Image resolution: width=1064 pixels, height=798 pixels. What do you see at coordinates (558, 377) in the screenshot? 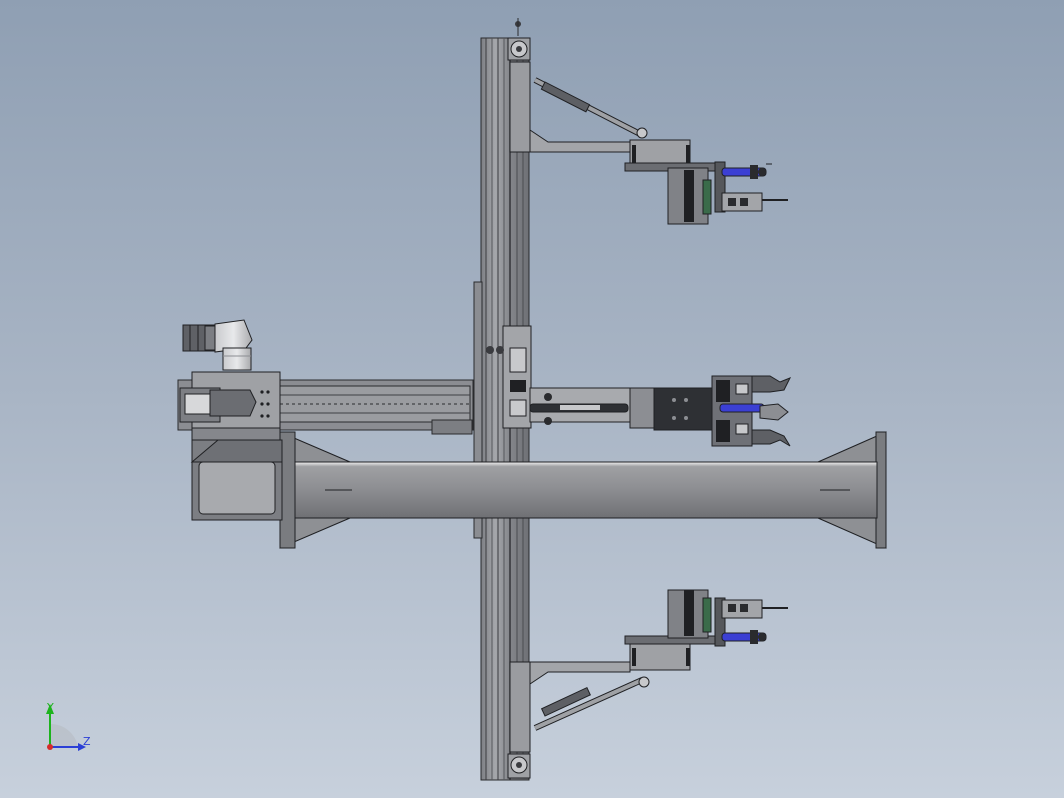
I see `middle-slide` at bounding box center [558, 377].